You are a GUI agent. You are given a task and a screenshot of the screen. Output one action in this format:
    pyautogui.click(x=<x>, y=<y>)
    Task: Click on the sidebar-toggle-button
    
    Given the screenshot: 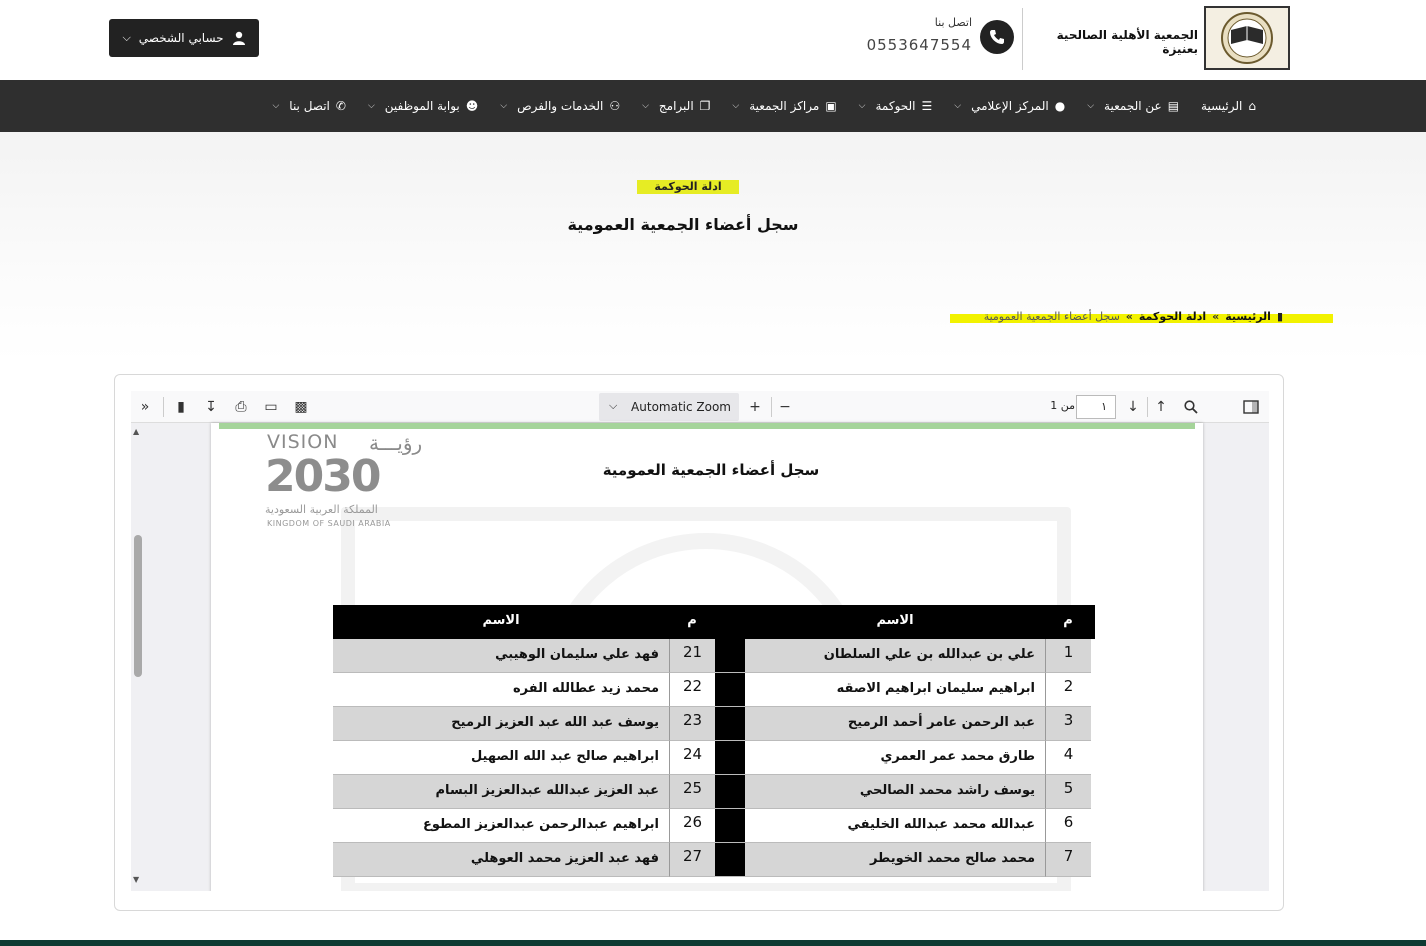 What is the action you would take?
    pyautogui.click(x=1251, y=407)
    